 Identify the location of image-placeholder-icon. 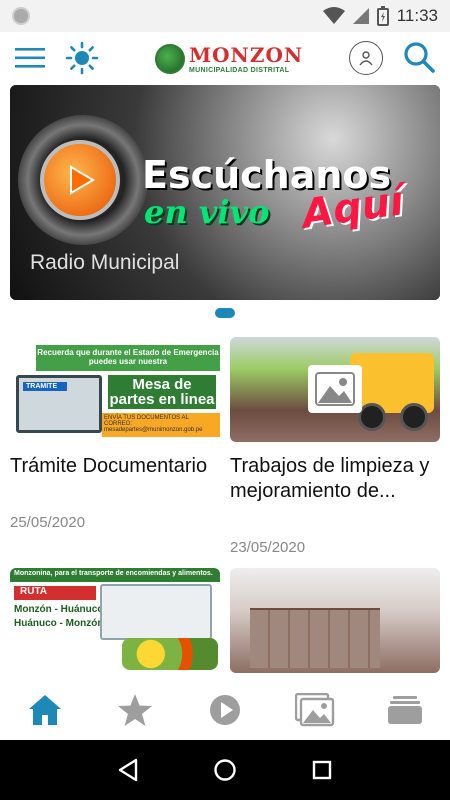
(335, 389).